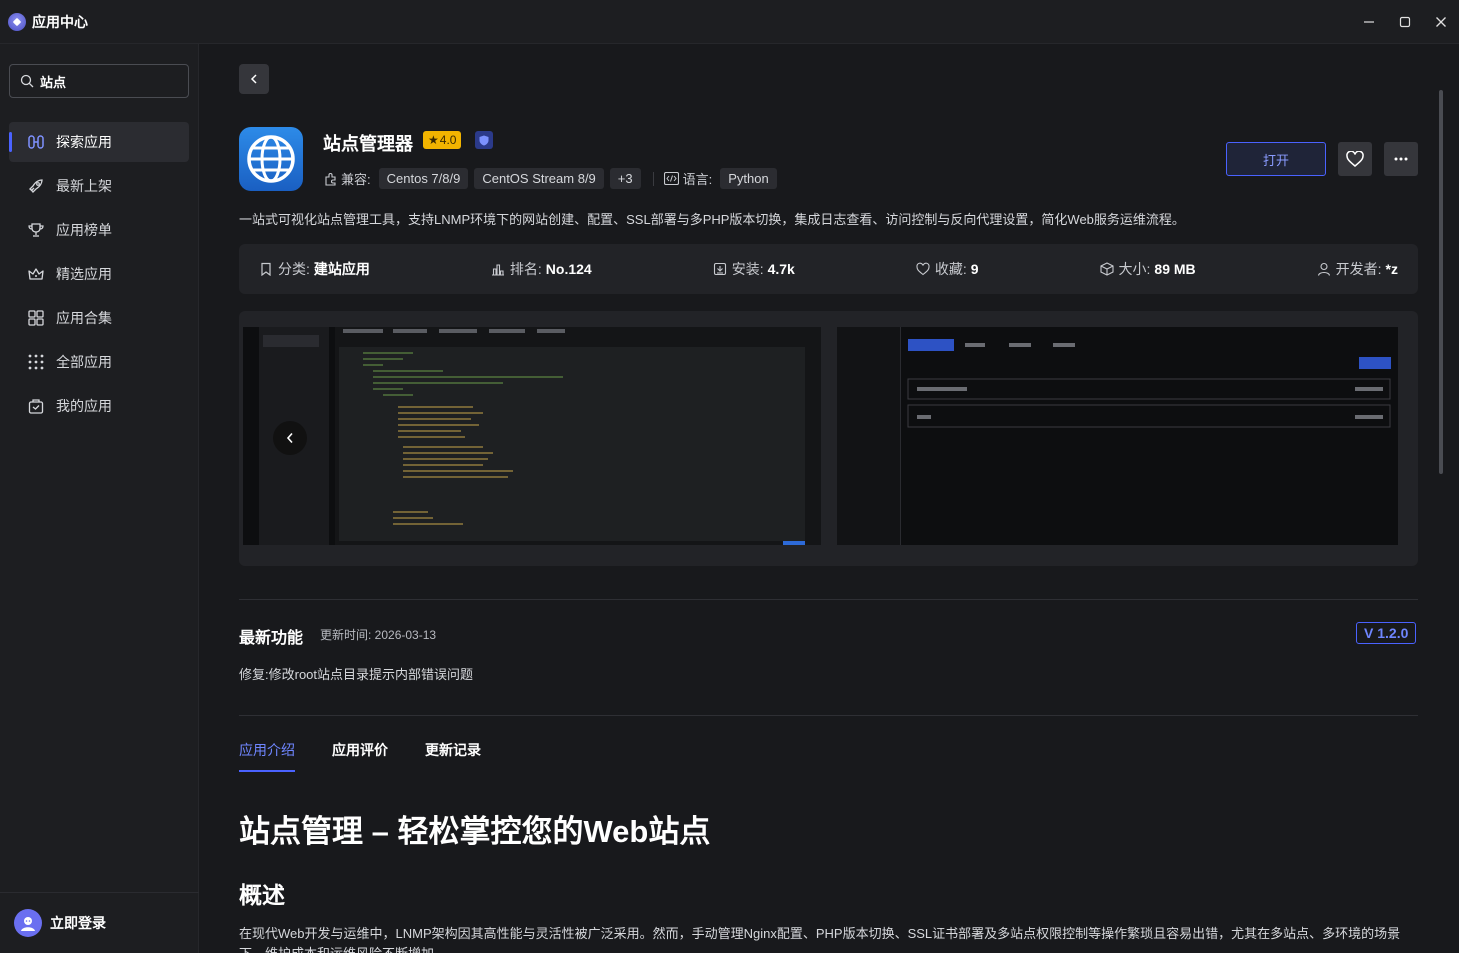 This screenshot has width=1459, height=953. I want to click on site-list-screenshot, so click(1114, 436).